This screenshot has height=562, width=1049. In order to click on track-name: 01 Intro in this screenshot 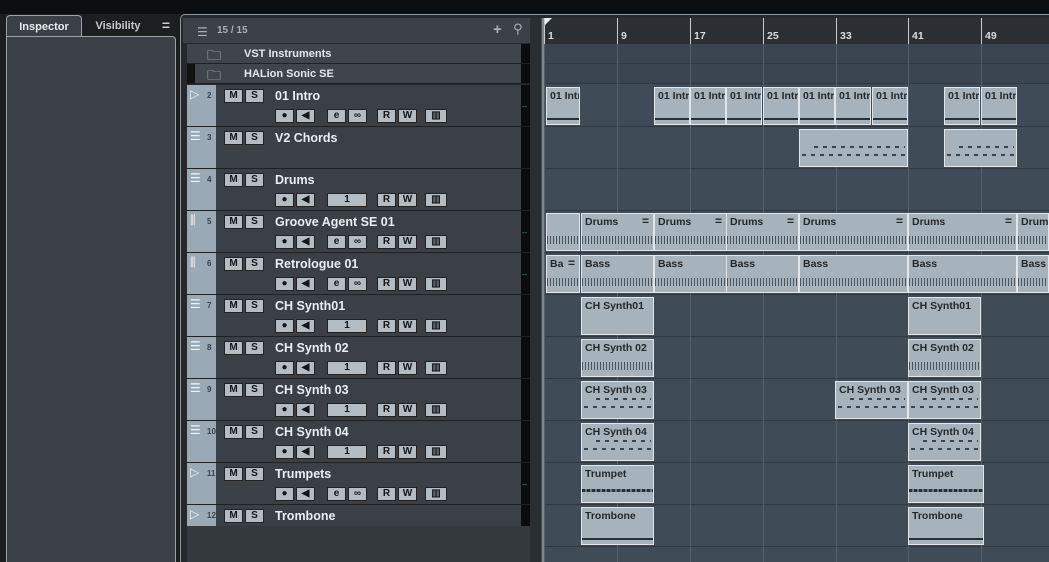, I will do `click(297, 96)`.